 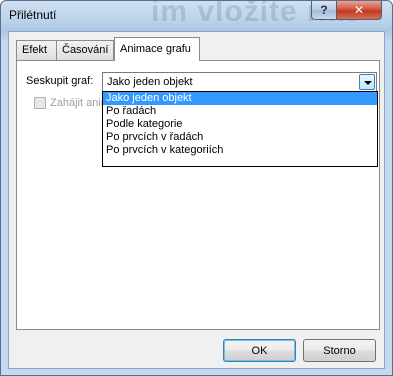 What do you see at coordinates (240, 98) in the screenshot?
I see `dropdown-option-as-one-object: Jako jeden objekt` at bounding box center [240, 98].